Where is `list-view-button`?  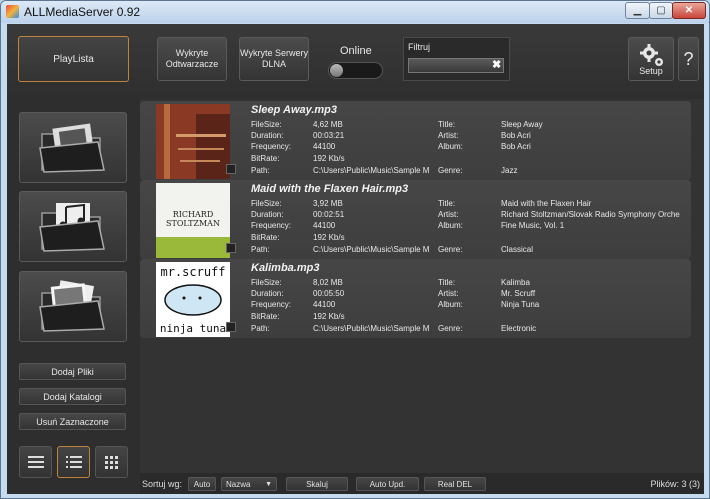
list-view-button is located at coordinates (35, 462).